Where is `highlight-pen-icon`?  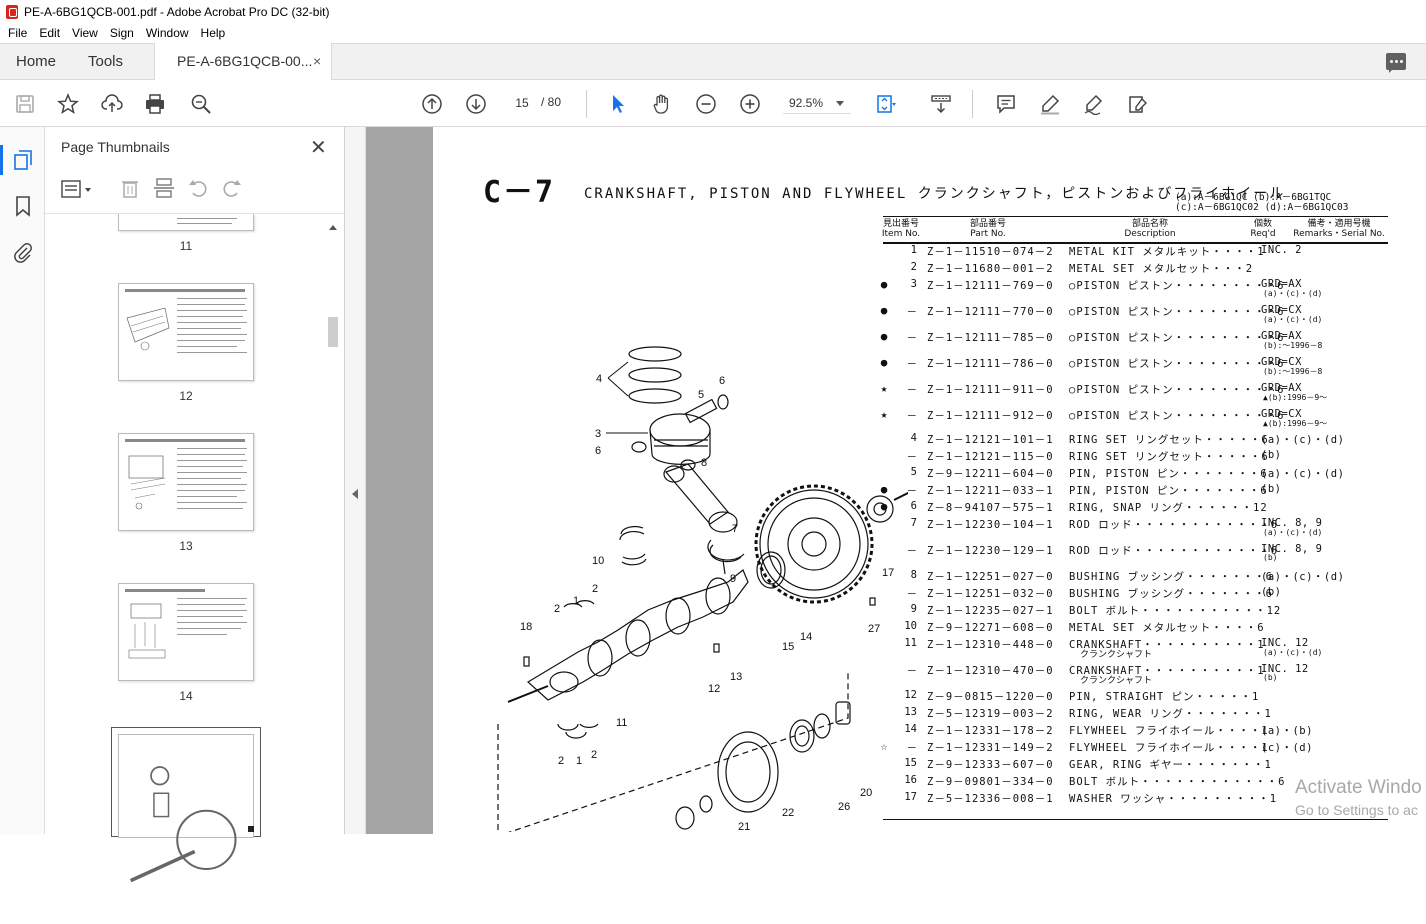
highlight-pen-icon is located at coordinates (1050, 104).